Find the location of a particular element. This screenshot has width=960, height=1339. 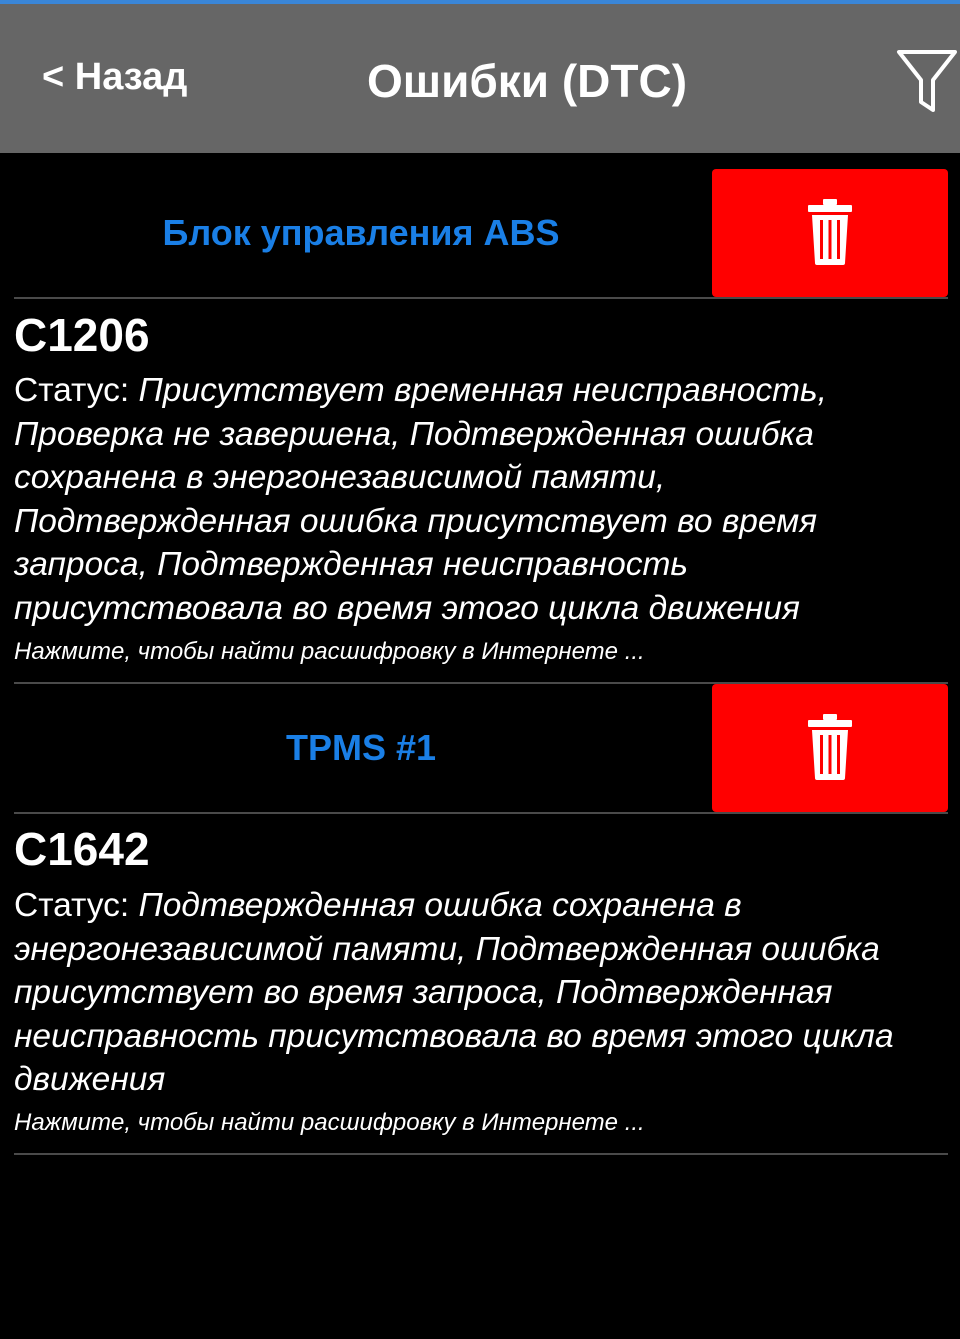

module-title: TPMS #1 is located at coordinates (361, 747).